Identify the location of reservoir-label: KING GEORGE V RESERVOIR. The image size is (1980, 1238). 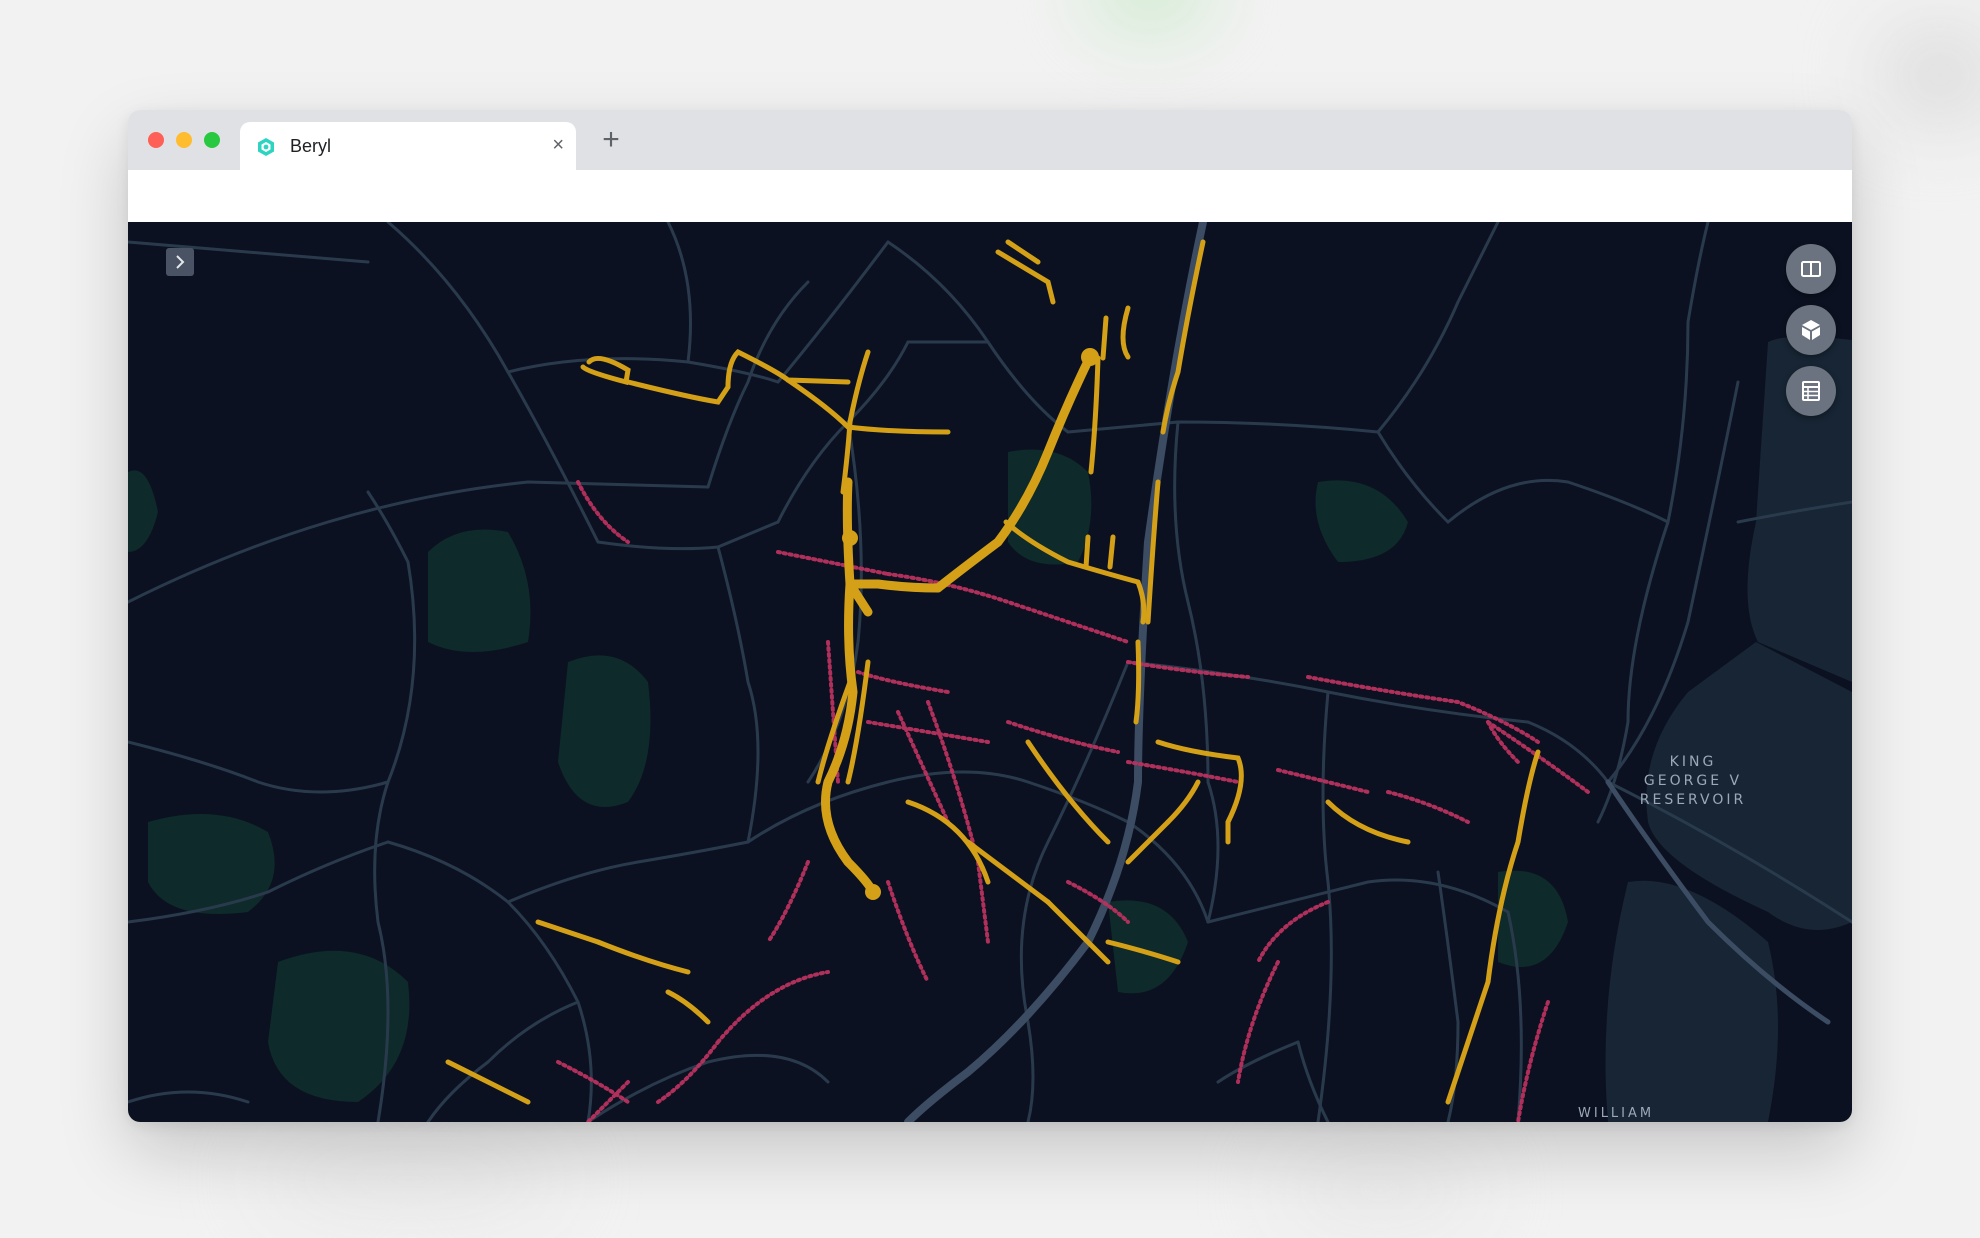
(1693, 781).